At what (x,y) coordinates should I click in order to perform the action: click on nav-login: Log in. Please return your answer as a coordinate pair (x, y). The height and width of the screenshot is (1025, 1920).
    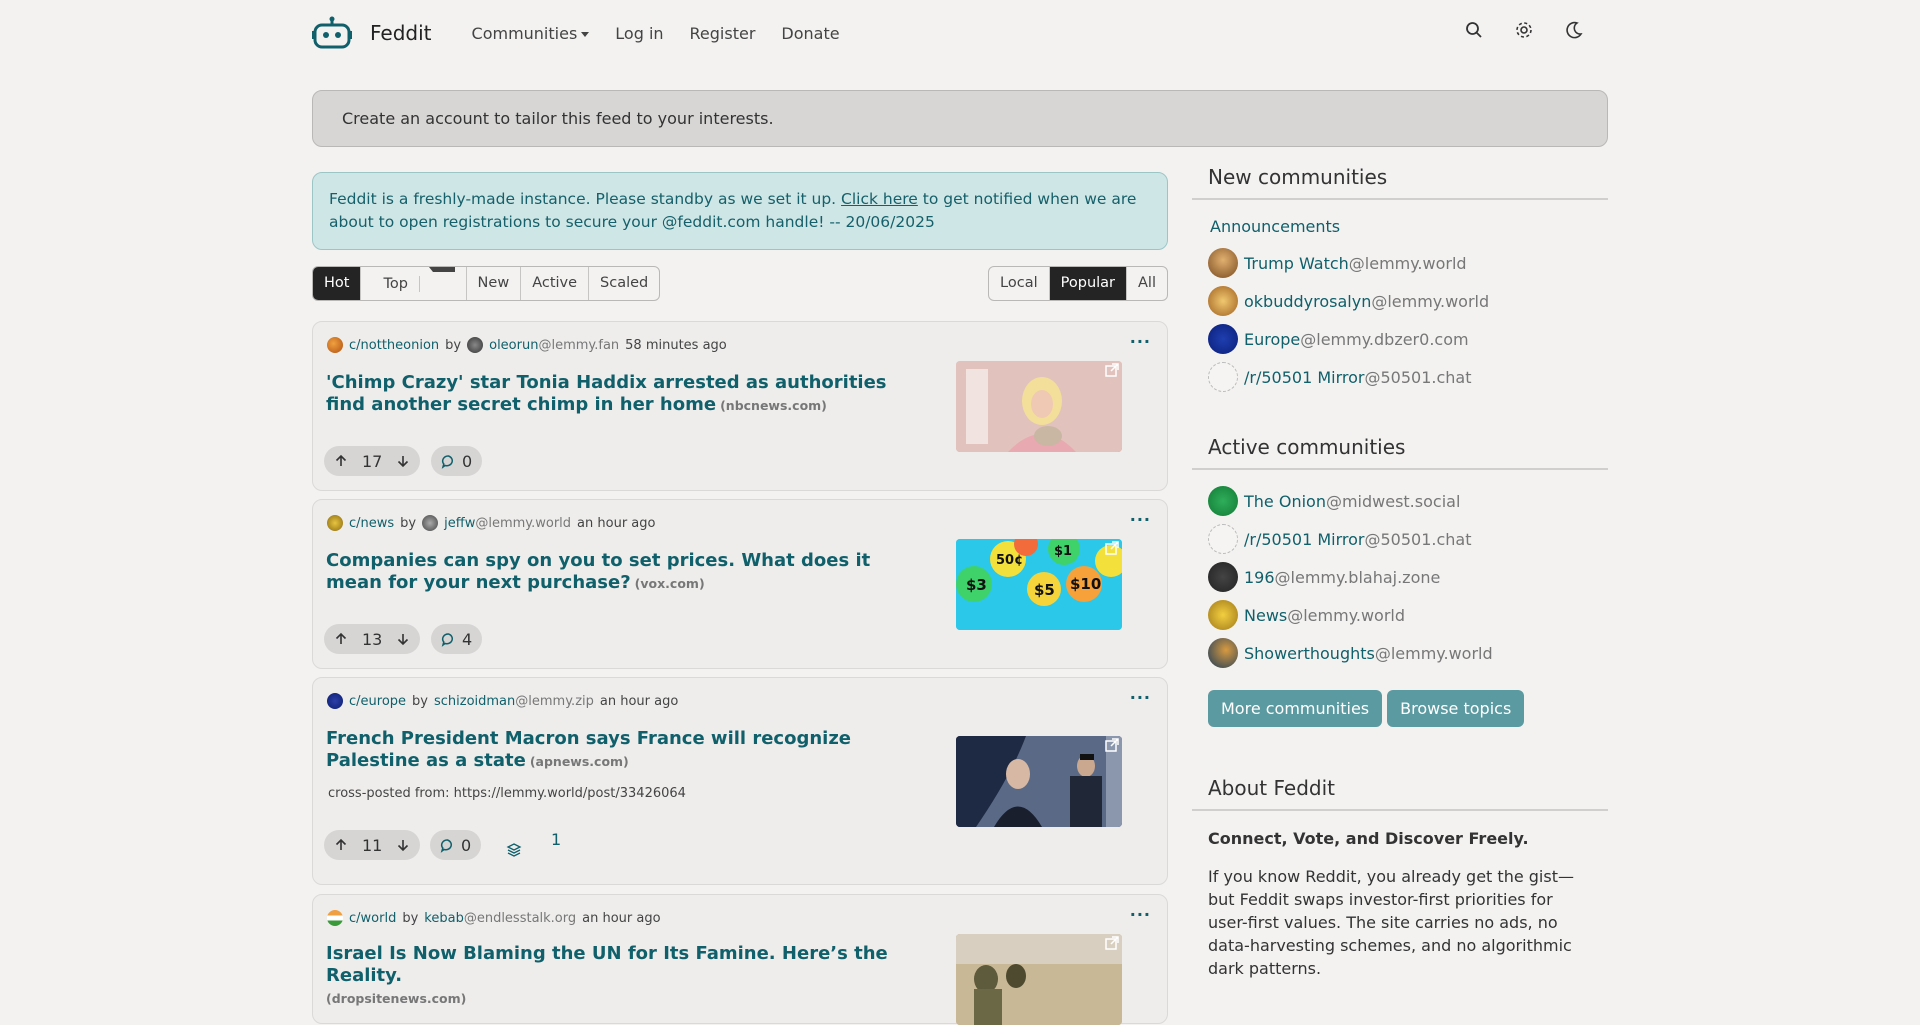
    Looking at the image, I should click on (639, 33).